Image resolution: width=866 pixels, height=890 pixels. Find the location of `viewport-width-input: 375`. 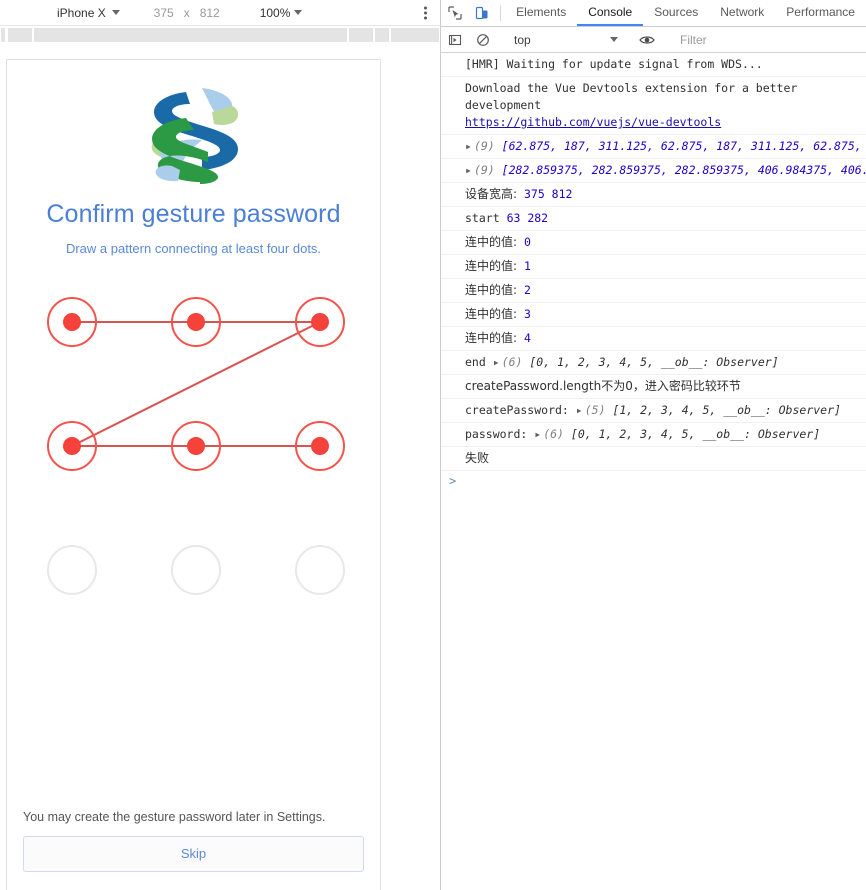

viewport-width-input: 375 is located at coordinates (161, 13).